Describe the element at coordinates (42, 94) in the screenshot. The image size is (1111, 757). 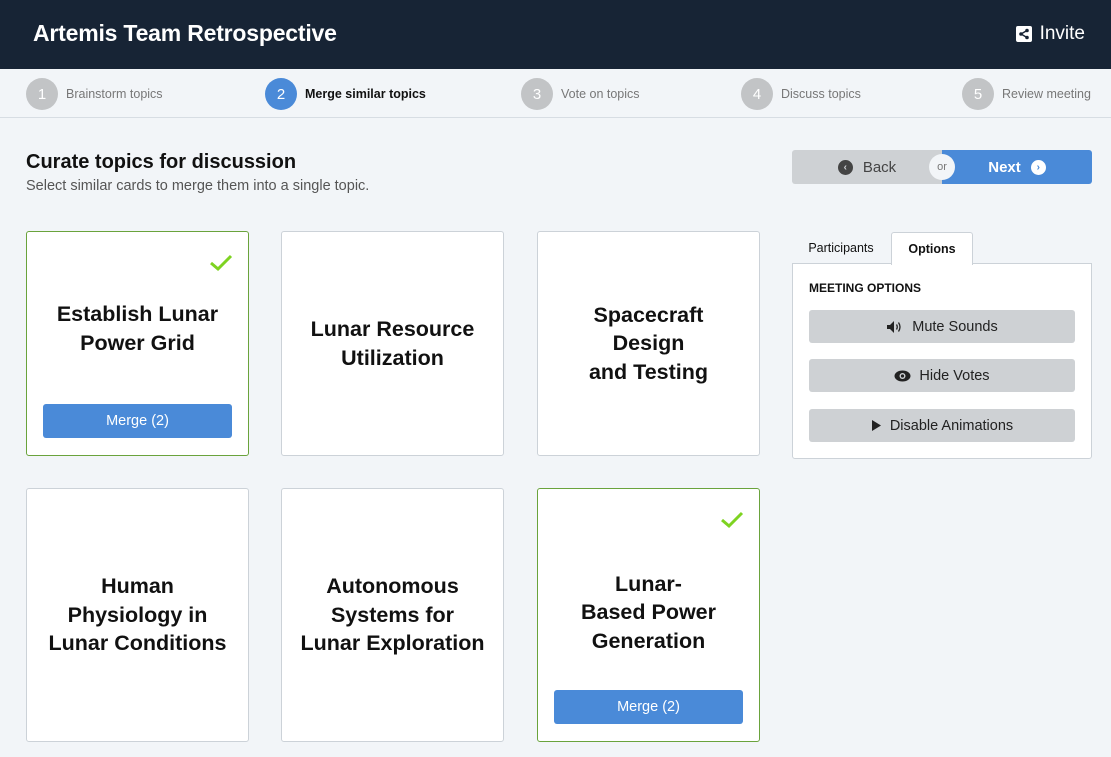
I see `step-number: 1` at that location.